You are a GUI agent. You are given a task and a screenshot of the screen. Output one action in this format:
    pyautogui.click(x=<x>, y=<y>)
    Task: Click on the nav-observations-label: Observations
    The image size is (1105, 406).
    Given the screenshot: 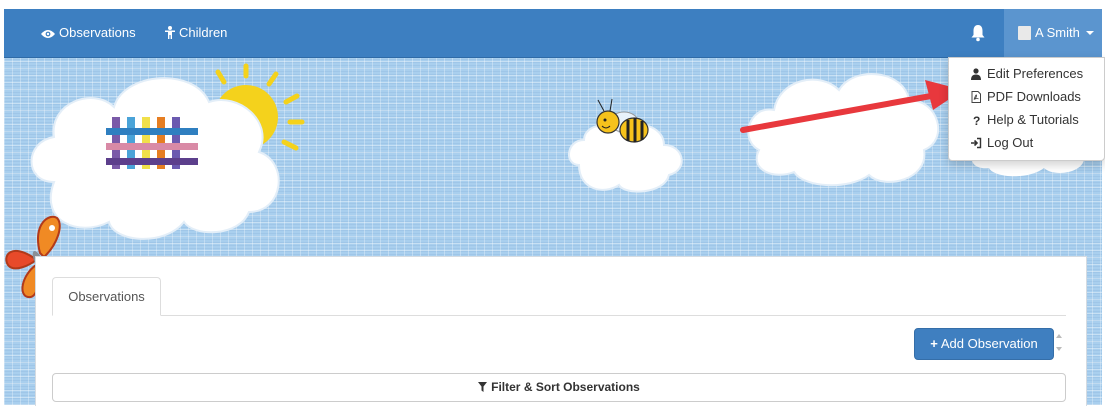 What is the action you would take?
    pyautogui.click(x=97, y=32)
    